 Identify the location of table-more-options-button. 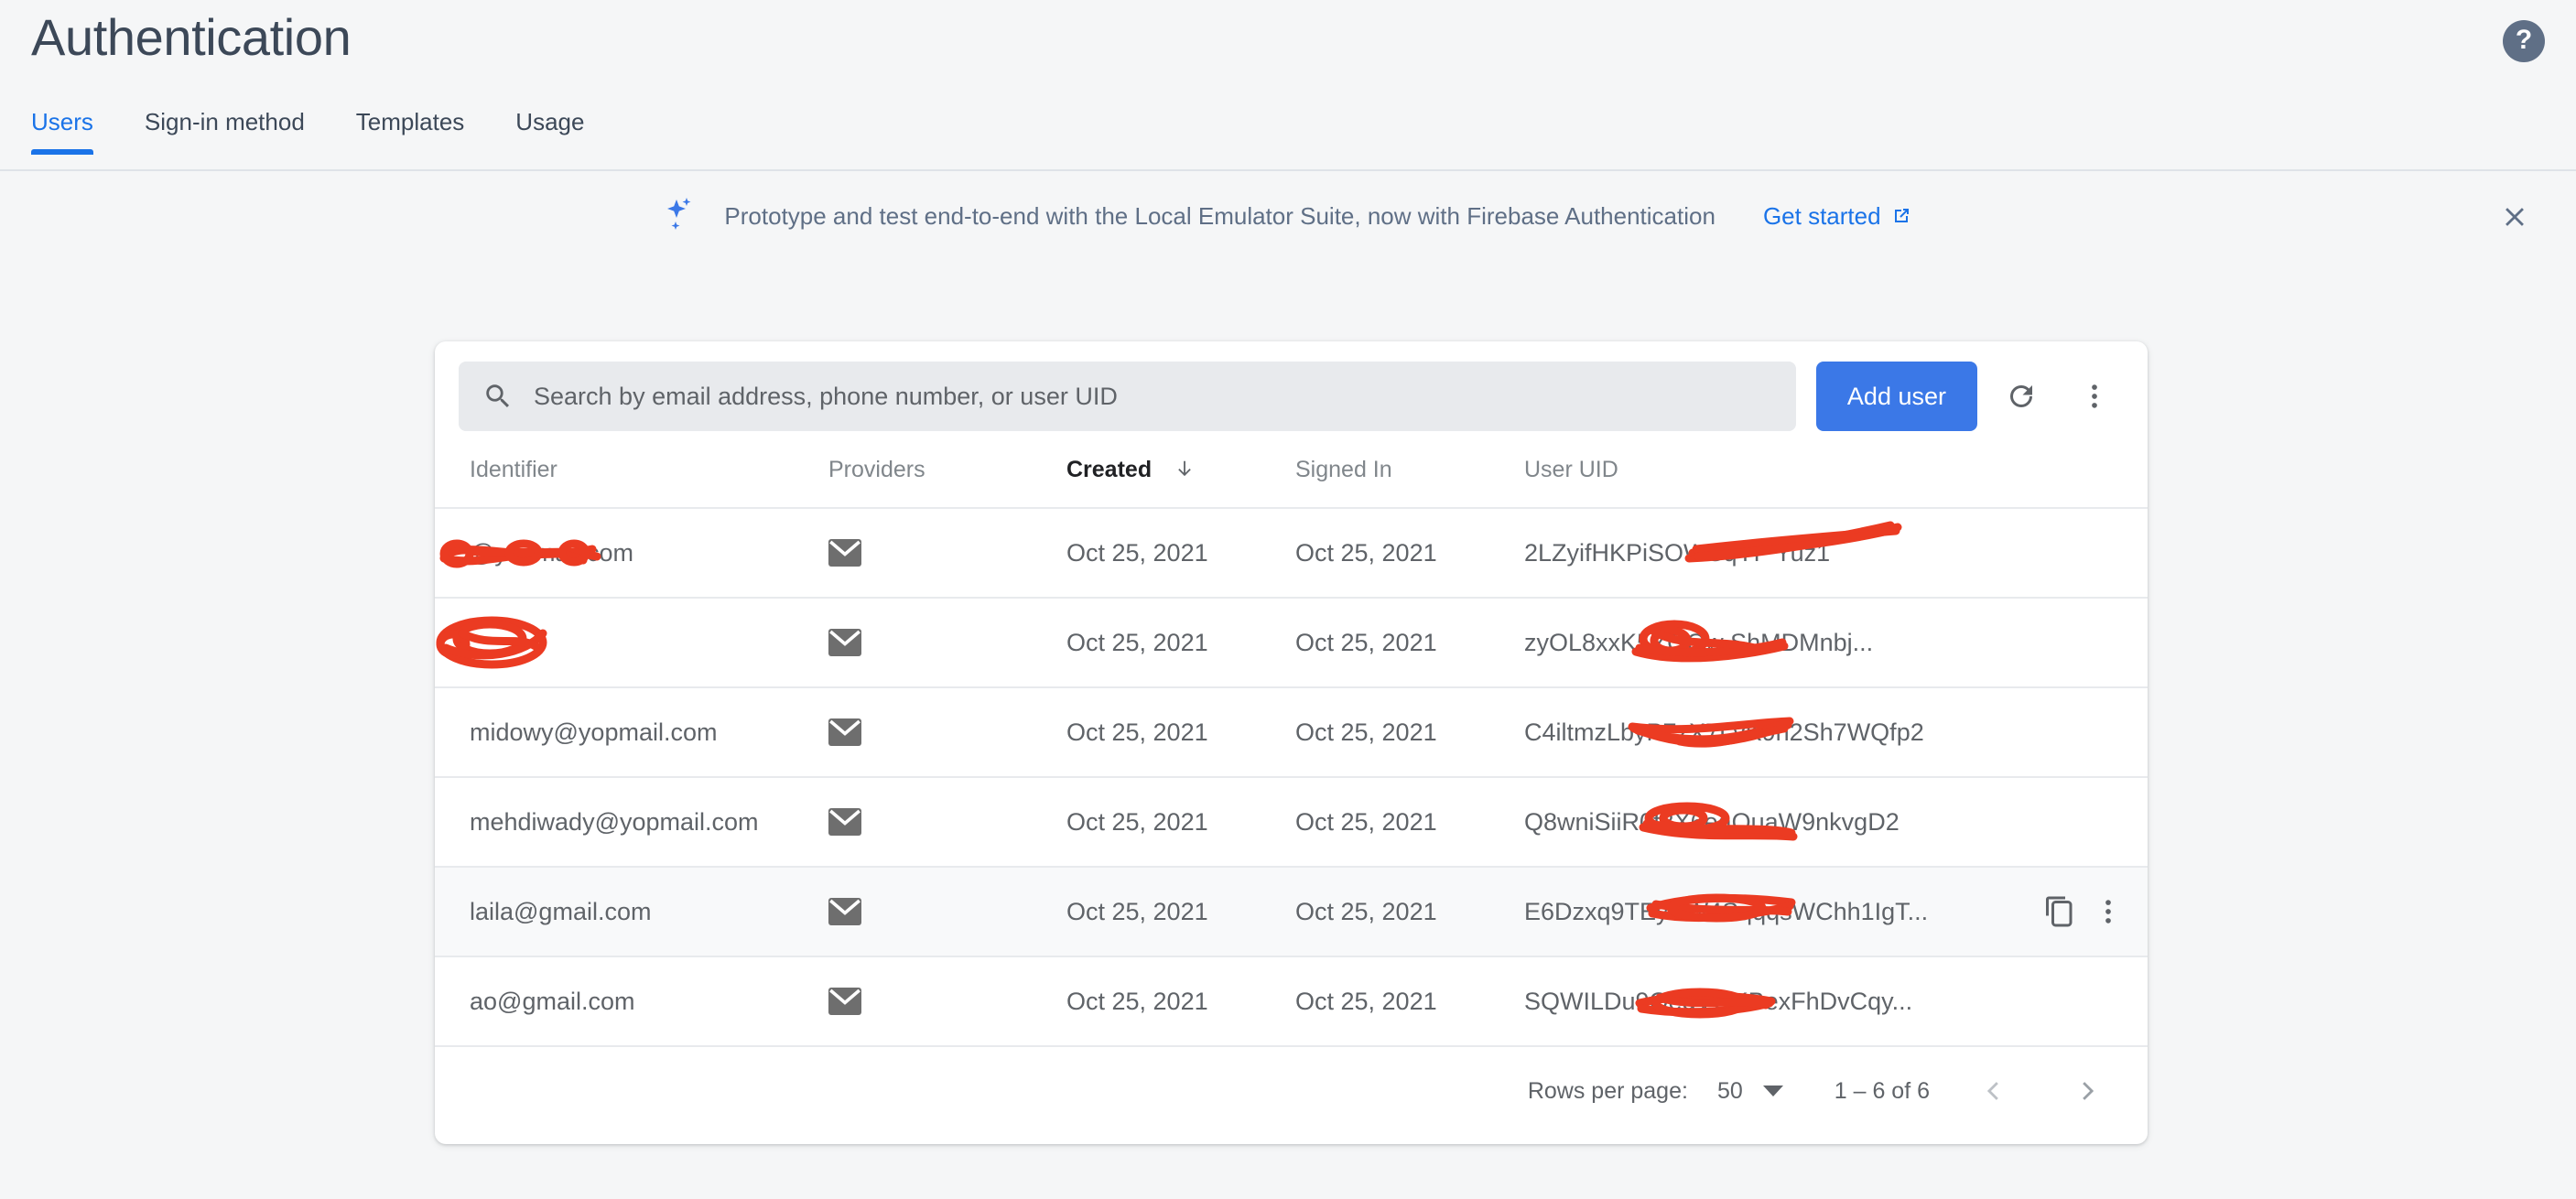
(2095, 396).